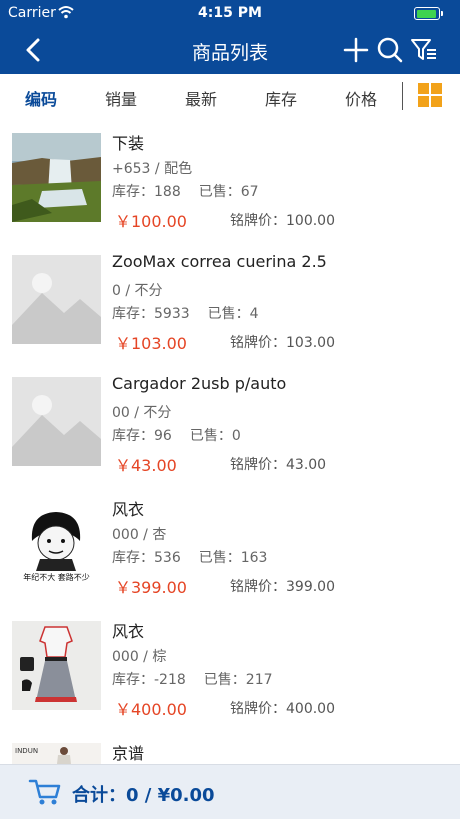 This screenshot has height=819, width=460. What do you see at coordinates (219, 261) in the screenshot?
I see `product-name: ZooMax correa cuerina 2.5` at bounding box center [219, 261].